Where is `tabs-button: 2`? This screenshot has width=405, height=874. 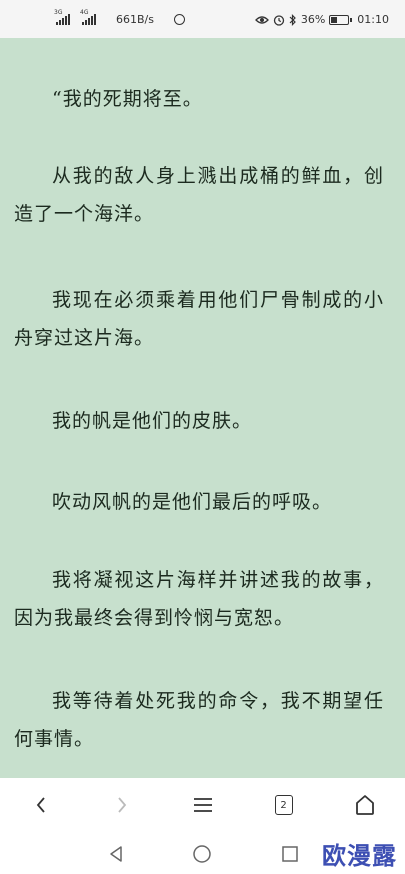 tabs-button: 2 is located at coordinates (284, 805).